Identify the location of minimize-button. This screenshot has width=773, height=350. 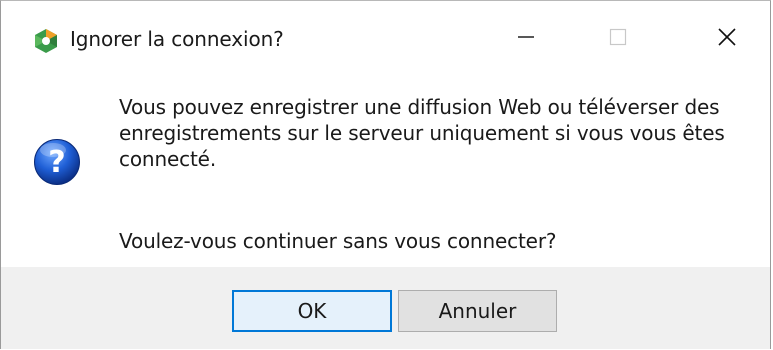
(526, 37).